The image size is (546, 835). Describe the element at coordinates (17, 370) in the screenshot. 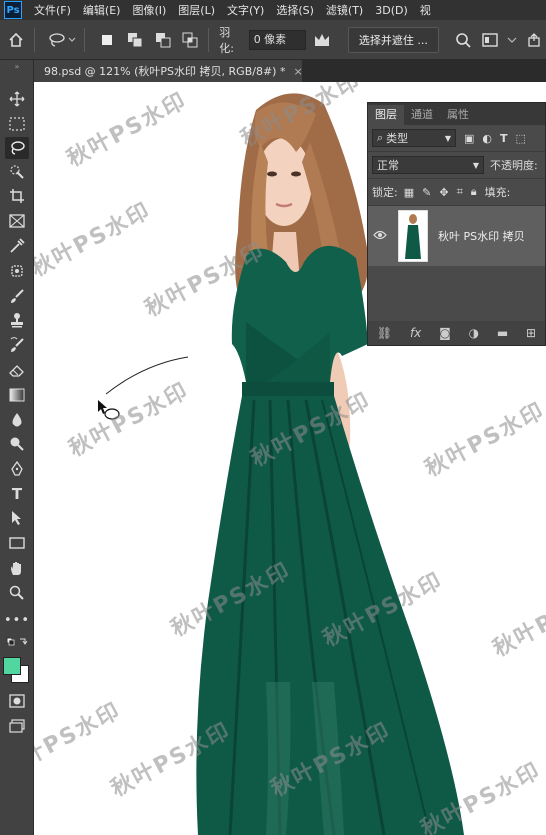

I see `eraser-tool-icon` at that location.